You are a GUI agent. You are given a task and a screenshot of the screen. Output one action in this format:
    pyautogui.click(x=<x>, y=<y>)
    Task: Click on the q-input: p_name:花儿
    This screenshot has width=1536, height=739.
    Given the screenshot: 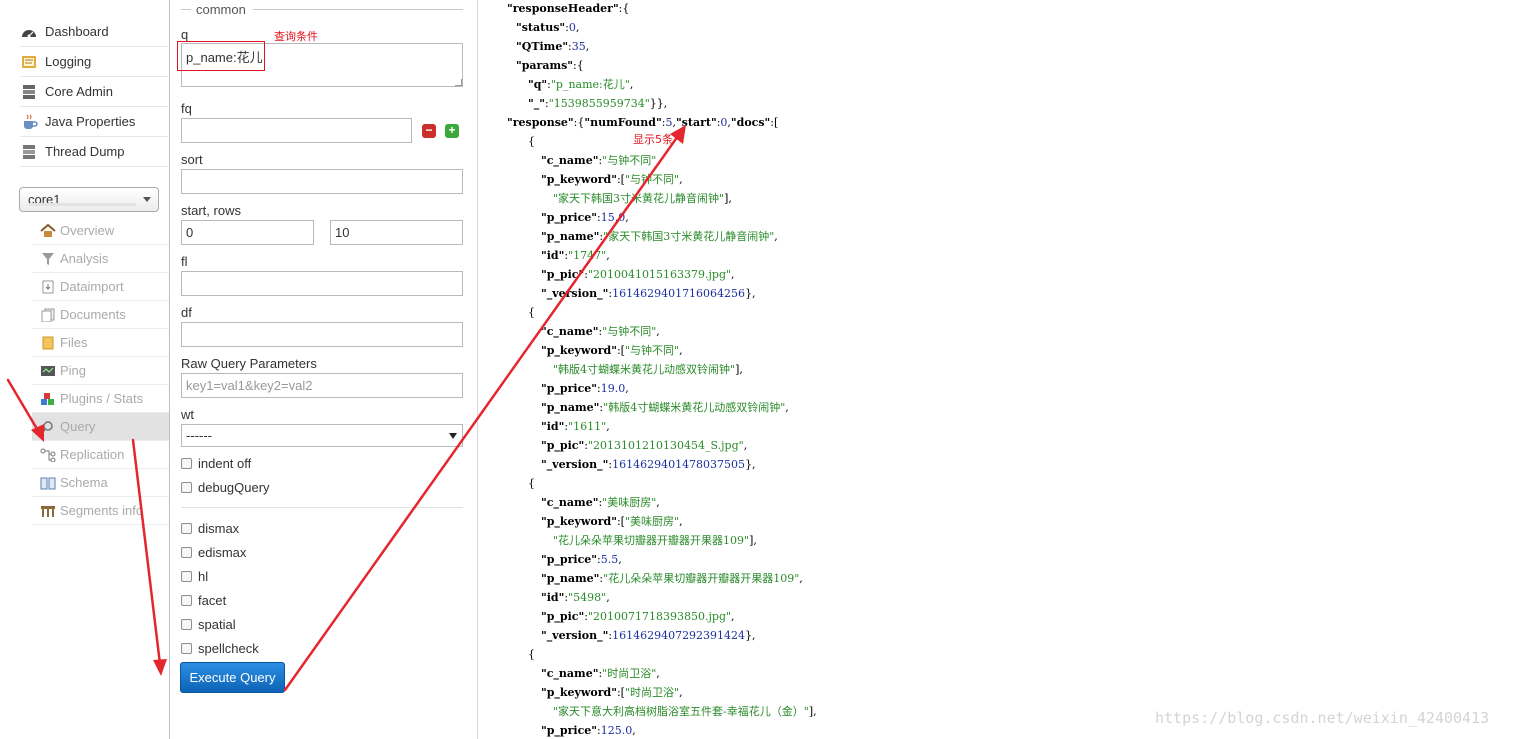 What is the action you would take?
    pyautogui.click(x=322, y=65)
    